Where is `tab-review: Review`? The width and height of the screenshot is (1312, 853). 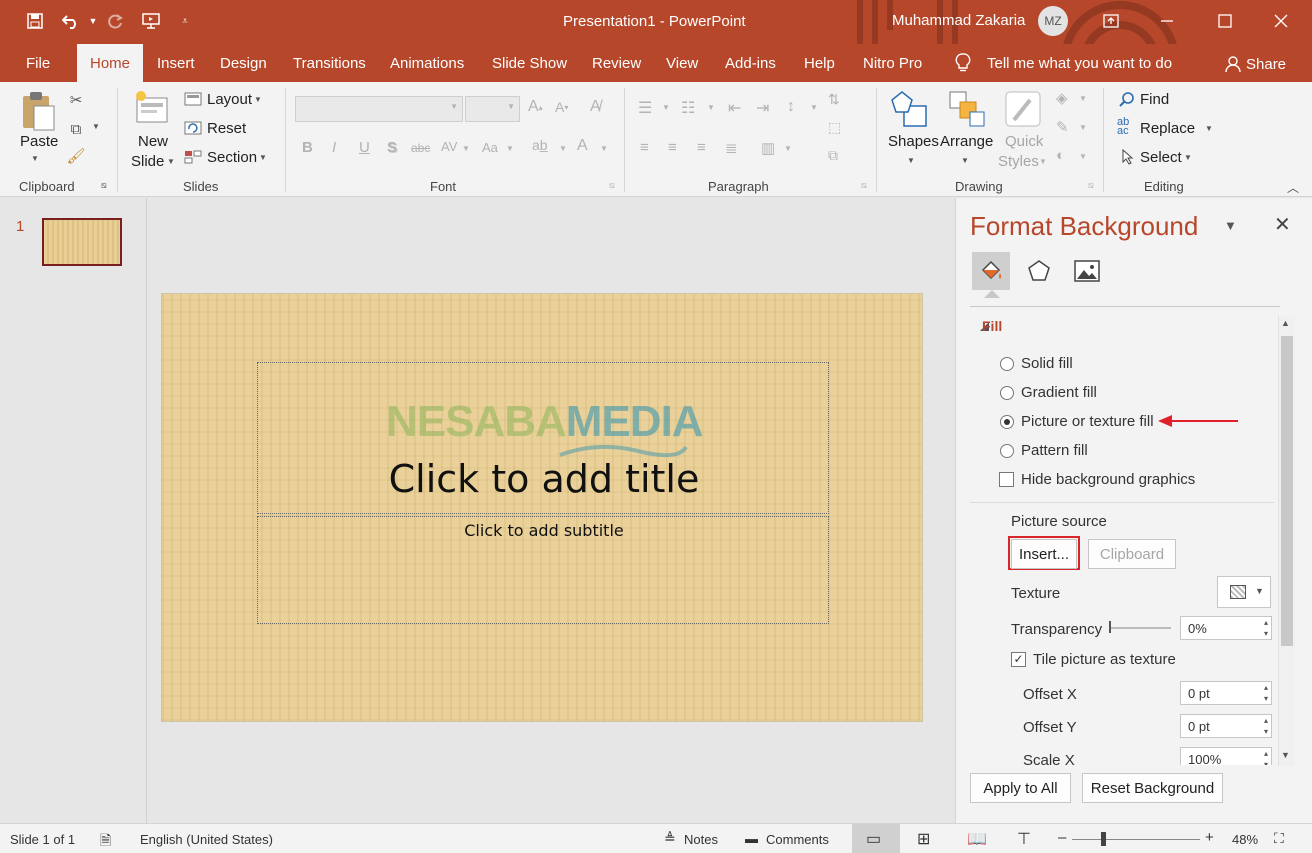
tab-review: Review is located at coordinates (616, 63).